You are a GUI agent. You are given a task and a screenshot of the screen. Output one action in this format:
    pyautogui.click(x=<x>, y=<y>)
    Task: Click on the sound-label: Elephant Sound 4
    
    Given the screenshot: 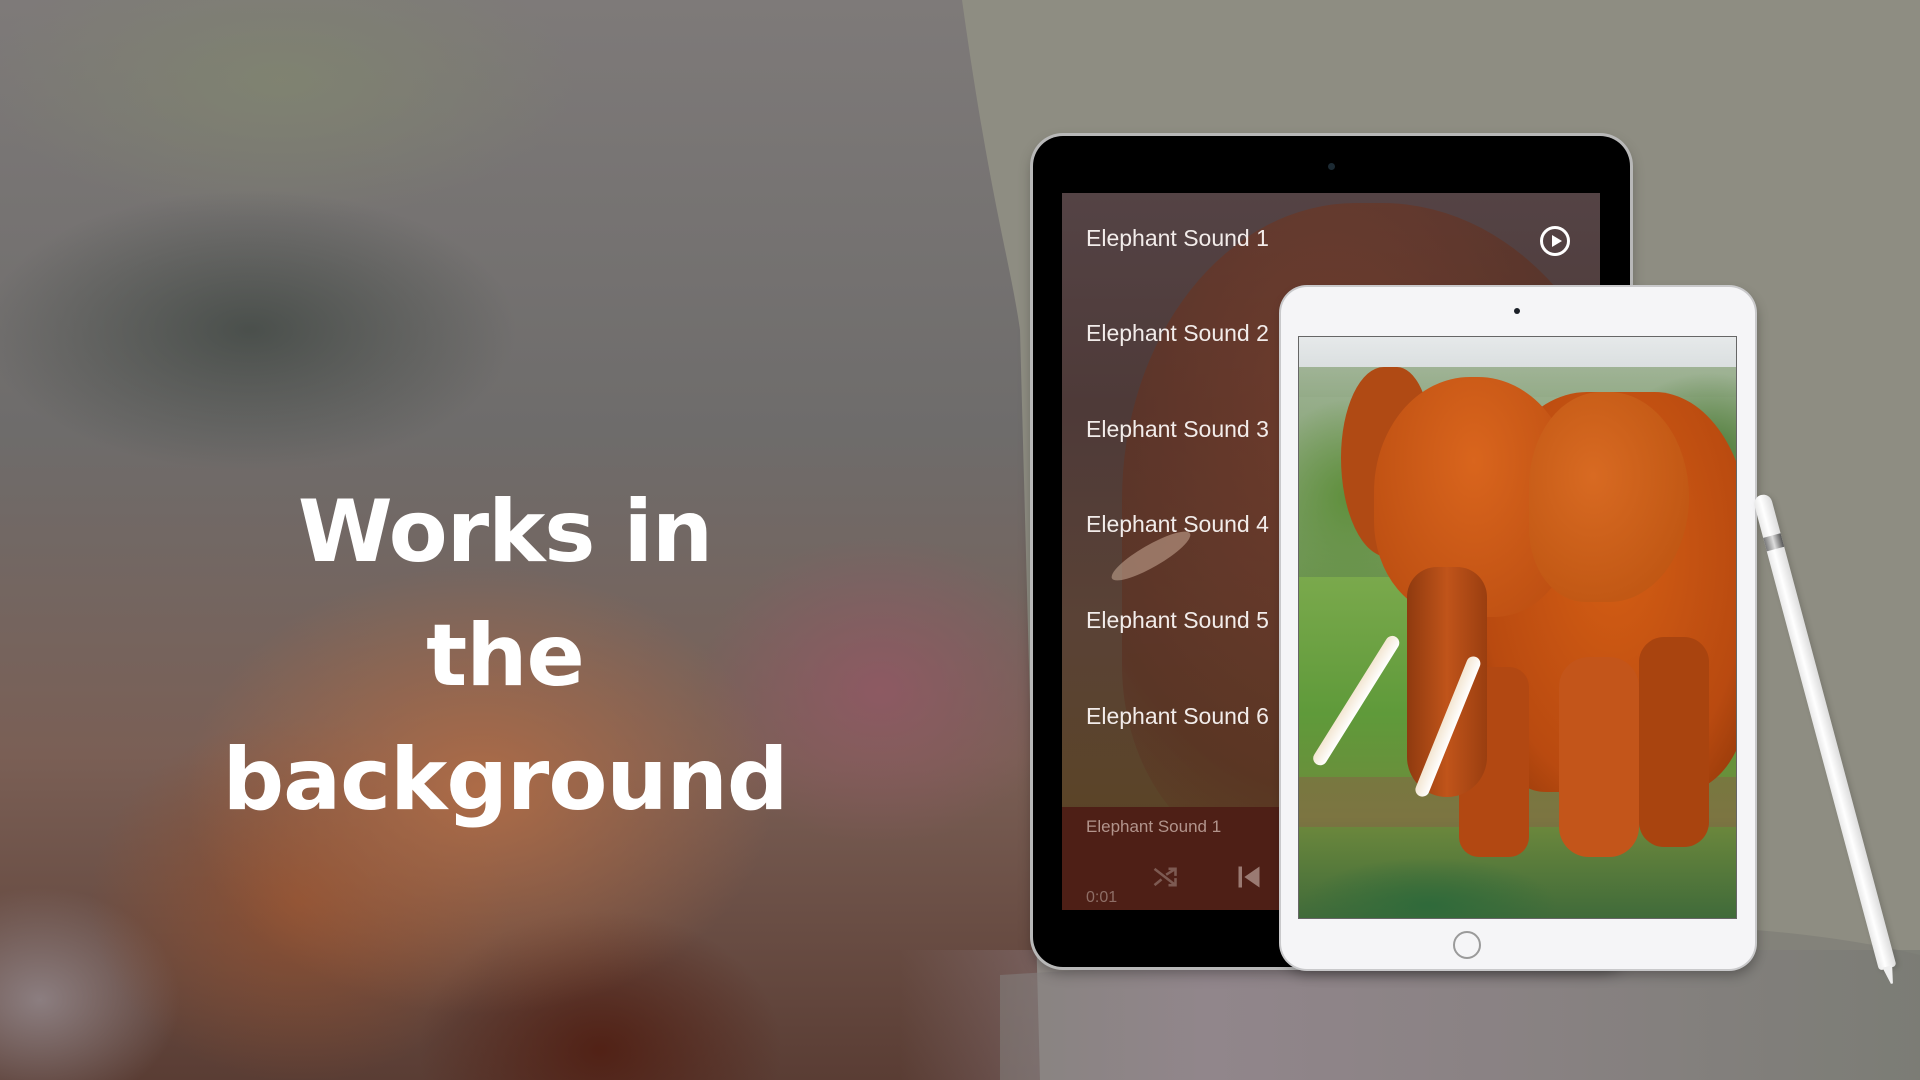 What is the action you would take?
    pyautogui.click(x=1177, y=524)
    